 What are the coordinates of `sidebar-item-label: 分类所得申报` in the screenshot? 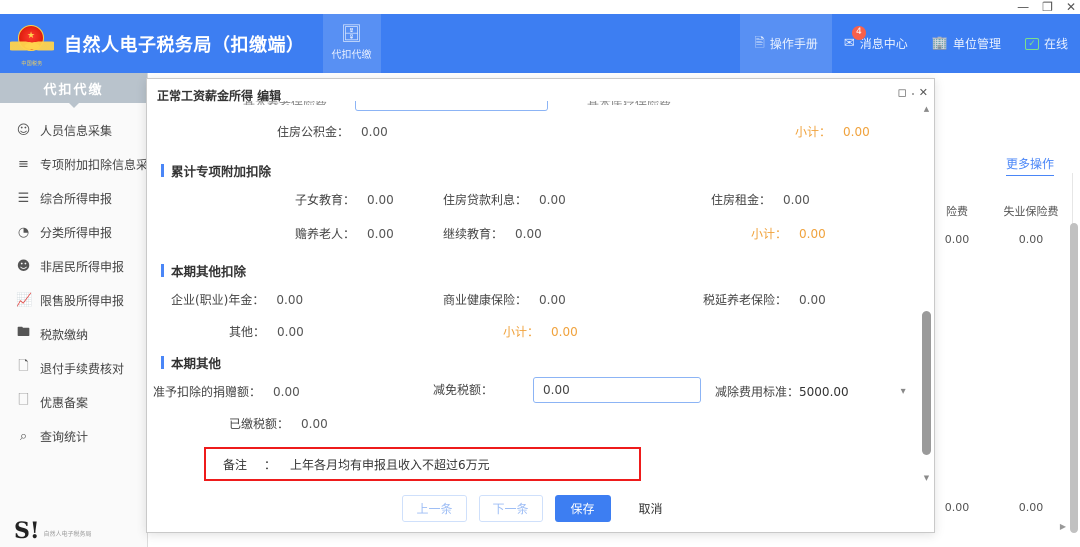 It's located at (76, 232).